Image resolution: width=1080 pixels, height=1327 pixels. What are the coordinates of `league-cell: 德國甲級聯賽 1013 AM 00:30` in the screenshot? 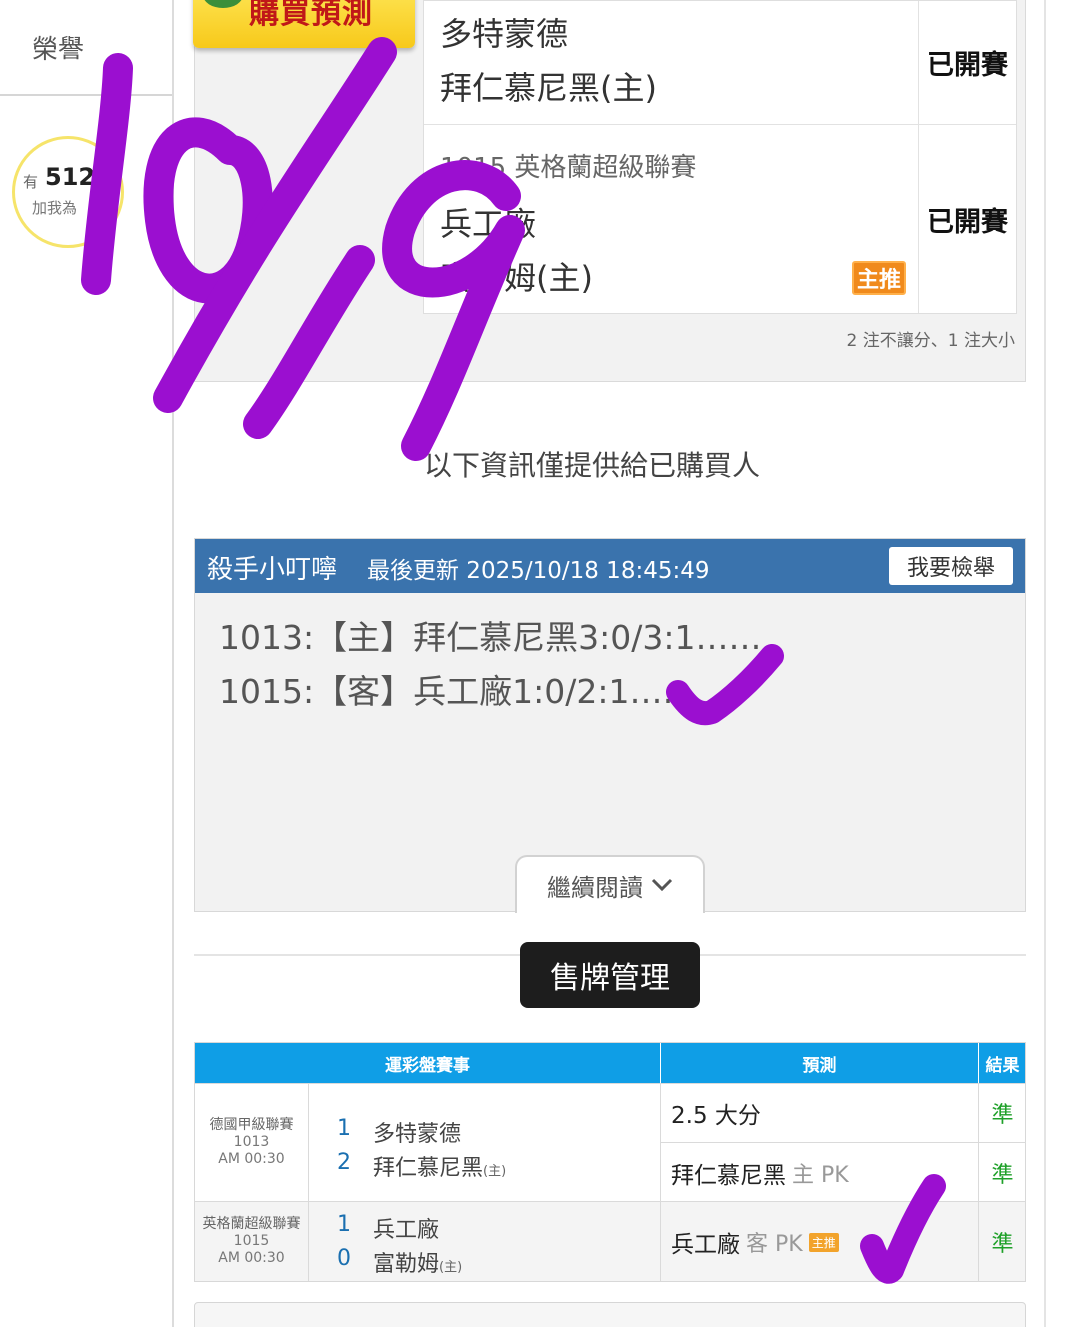 It's located at (252, 1142).